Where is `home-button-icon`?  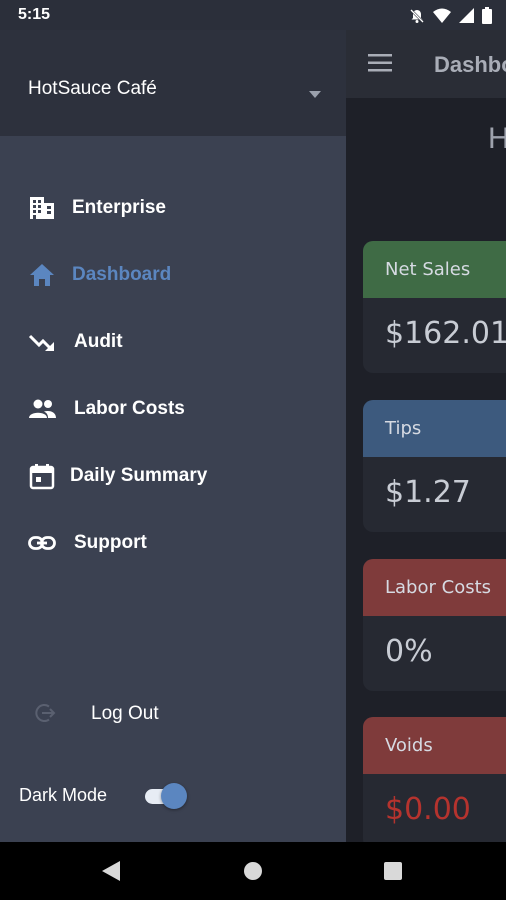
home-button-icon is located at coordinates (253, 871).